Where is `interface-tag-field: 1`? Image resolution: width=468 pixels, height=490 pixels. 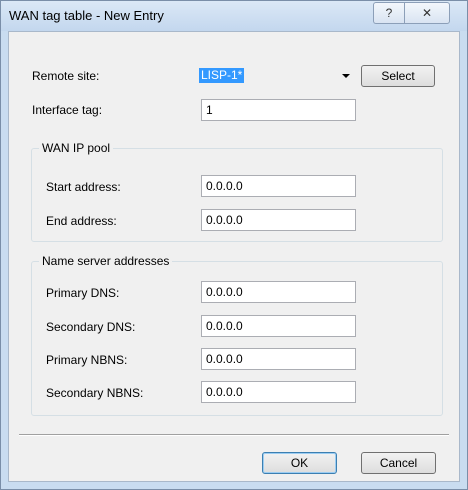 interface-tag-field: 1 is located at coordinates (278, 110).